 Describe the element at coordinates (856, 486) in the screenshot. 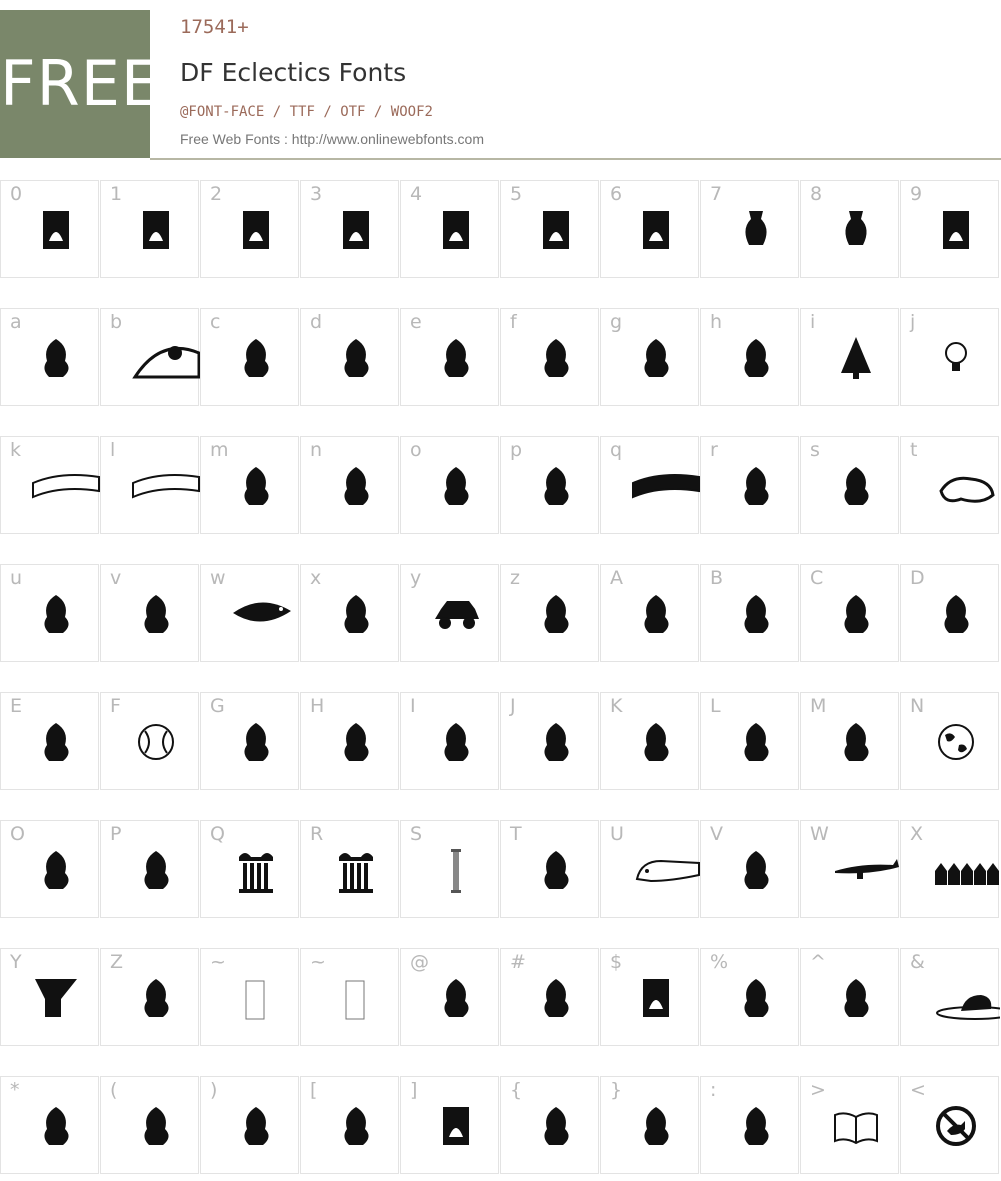

I see `grapes-icon` at that location.